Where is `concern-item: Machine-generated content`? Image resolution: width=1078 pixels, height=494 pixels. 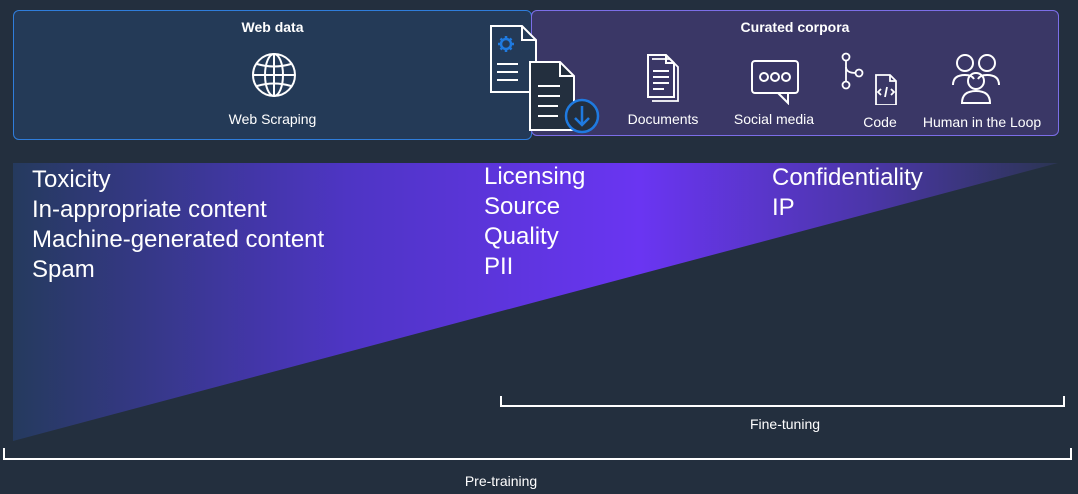
concern-item: Machine-generated content is located at coordinates (178, 239).